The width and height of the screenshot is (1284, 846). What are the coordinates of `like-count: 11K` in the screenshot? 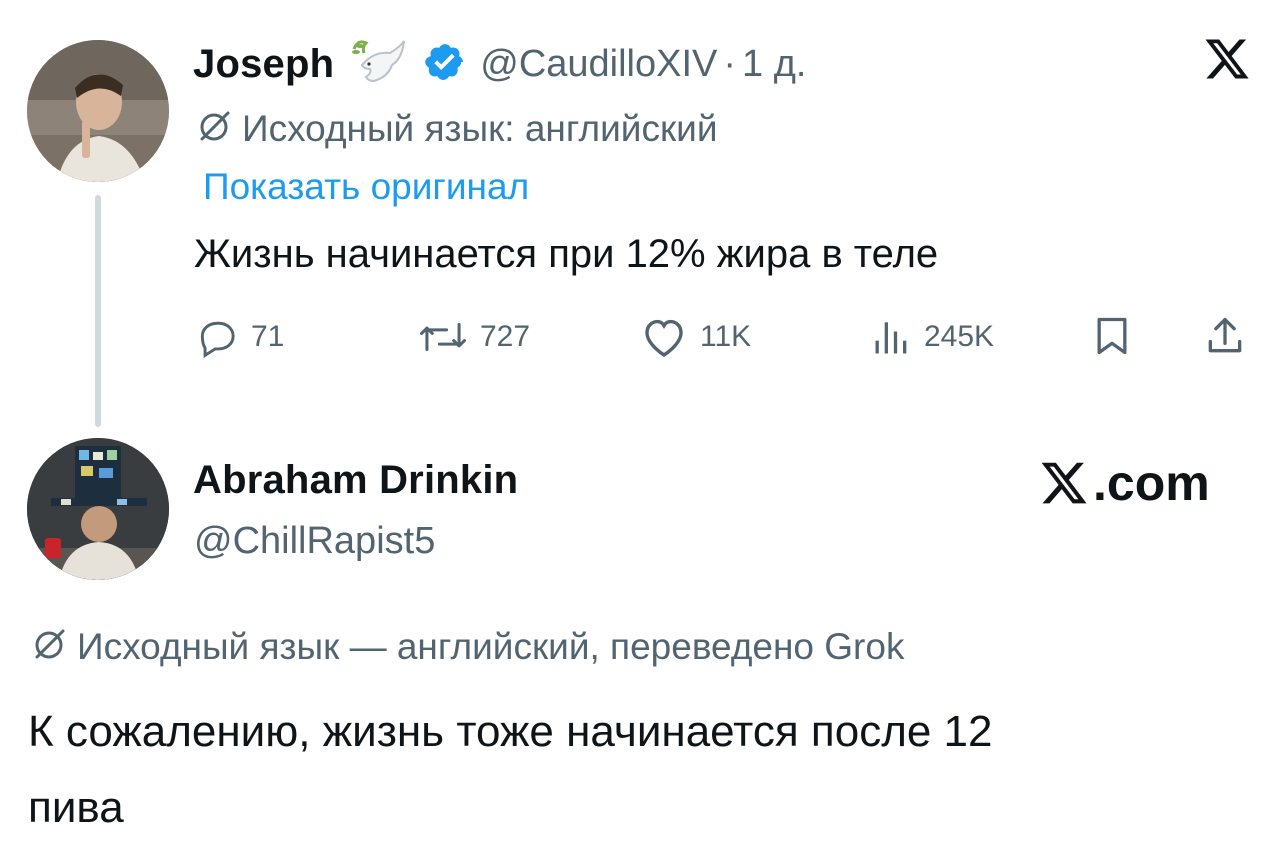 It's located at (726, 336).